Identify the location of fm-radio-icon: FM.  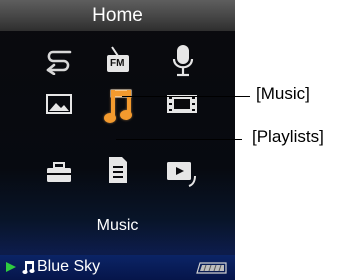
(118, 61).